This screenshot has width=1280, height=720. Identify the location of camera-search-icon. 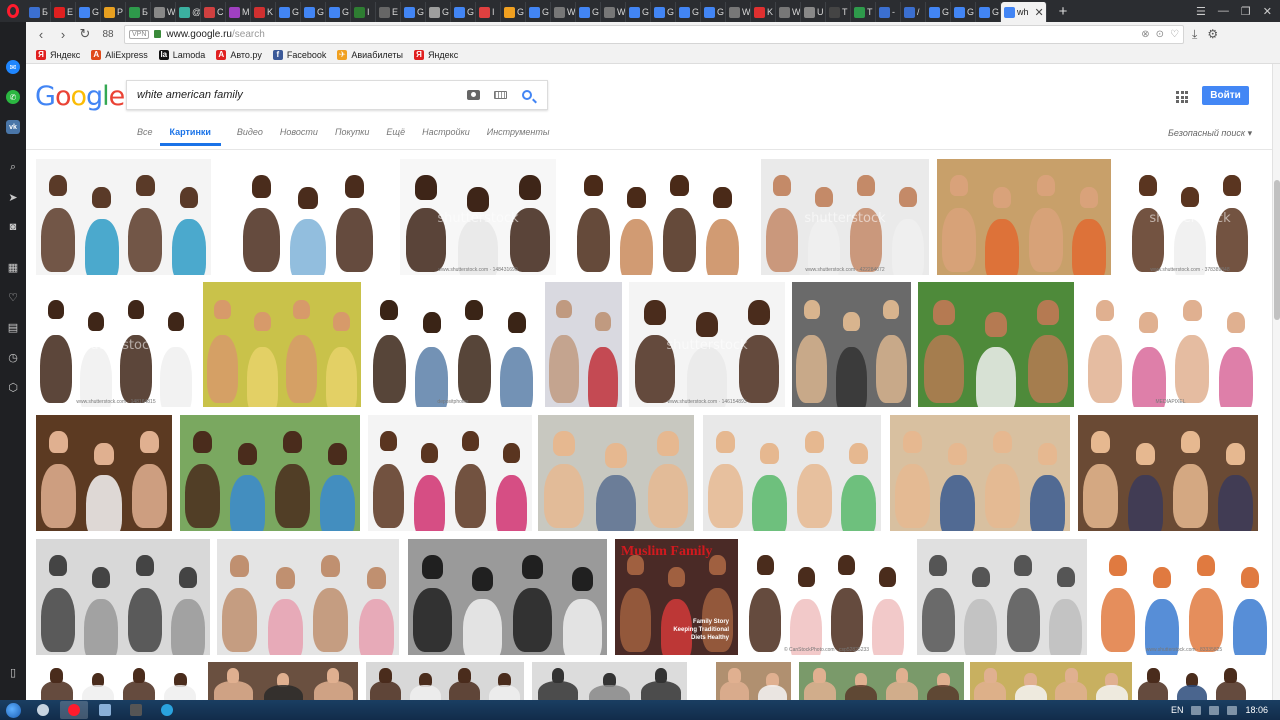
(473, 95).